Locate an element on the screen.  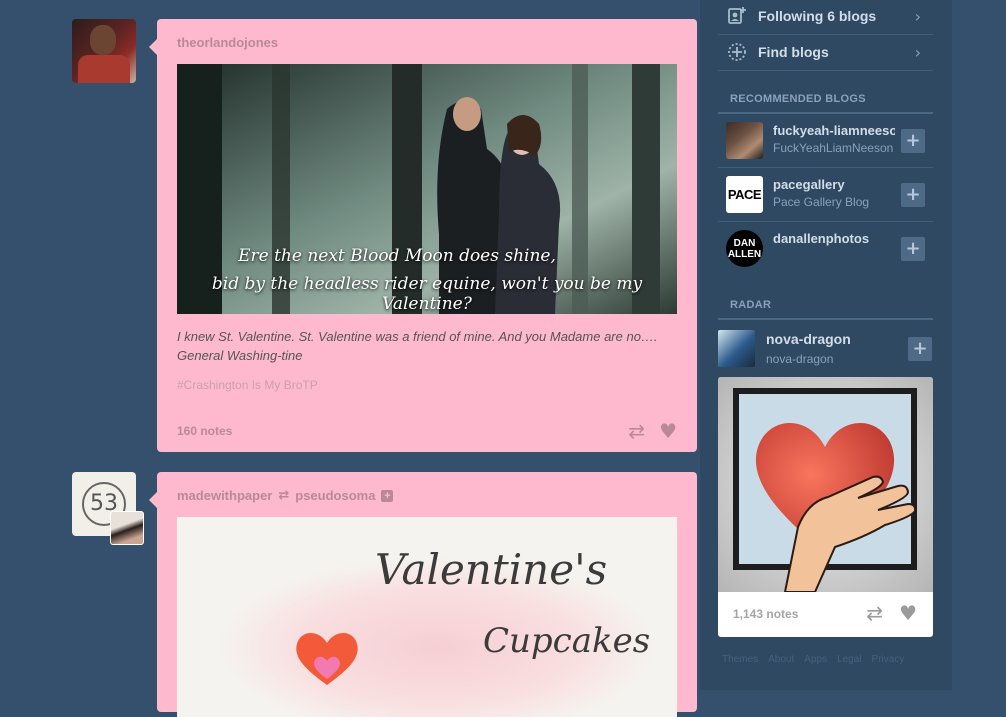
footer-link-privacy: Privacy is located at coordinates (888, 659).